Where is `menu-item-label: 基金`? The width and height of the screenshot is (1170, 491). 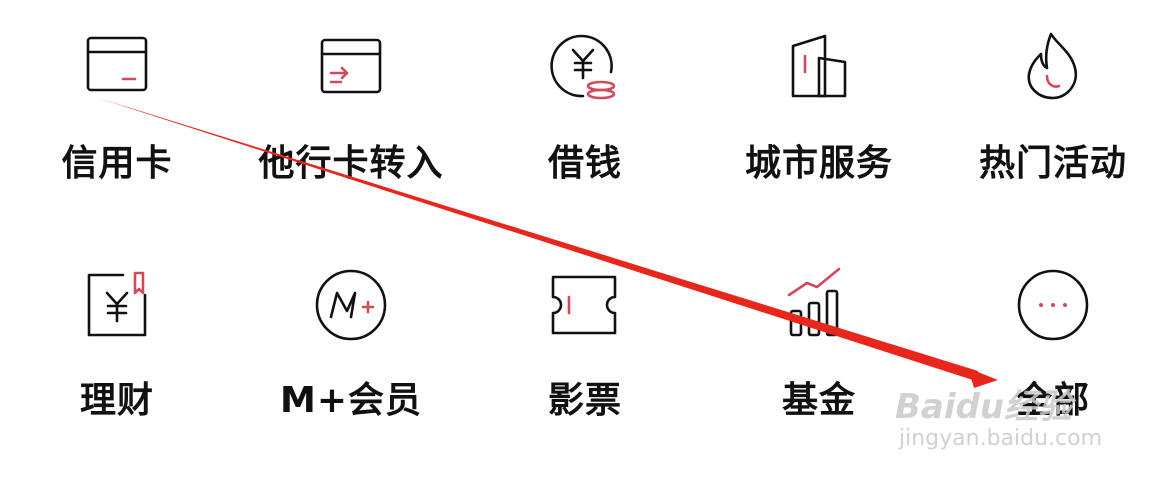 menu-item-label: 基金 is located at coordinates (818, 400).